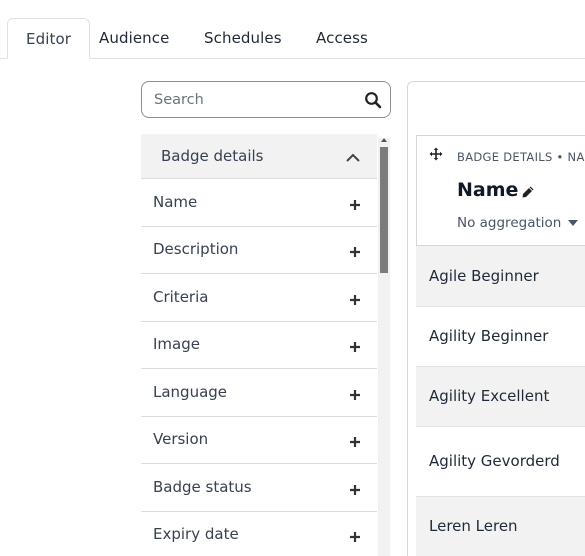 The image size is (585, 556). I want to click on move-icon, so click(436, 153).